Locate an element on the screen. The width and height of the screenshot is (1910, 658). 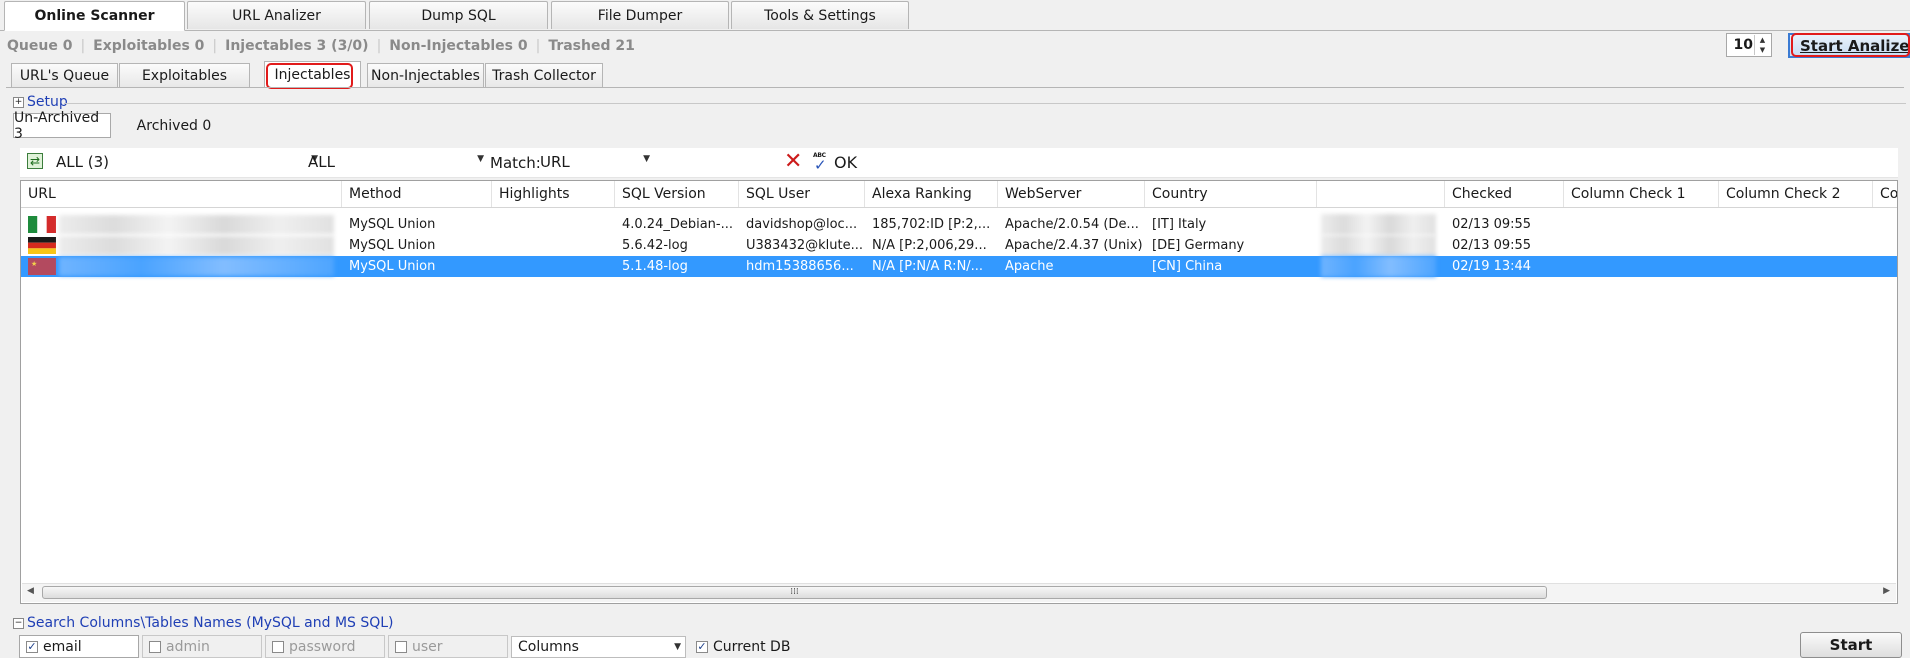
tab-dump-sql: Dump SQL is located at coordinates (458, 15).